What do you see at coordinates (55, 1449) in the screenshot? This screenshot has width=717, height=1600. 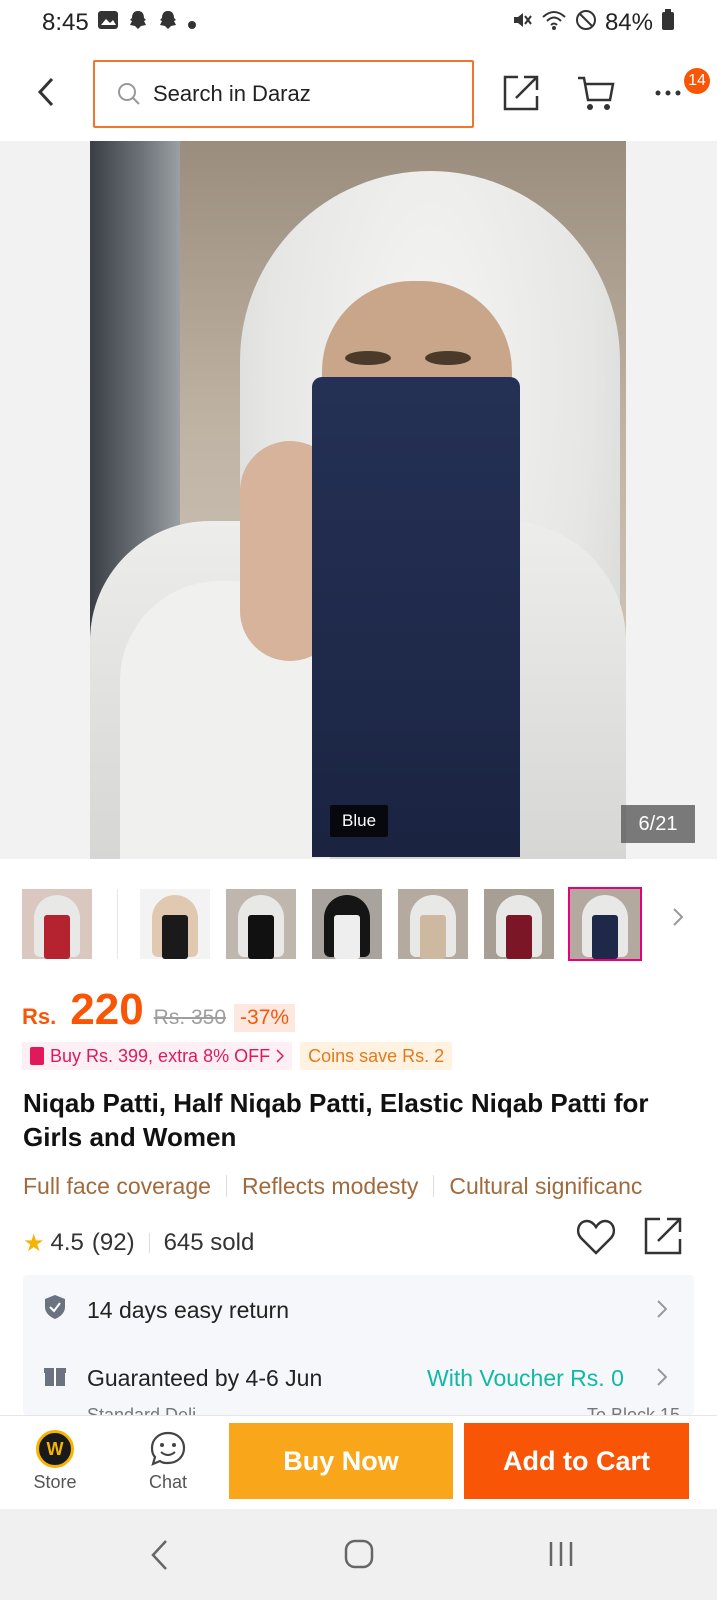 I see `store-logo-icon: W` at bounding box center [55, 1449].